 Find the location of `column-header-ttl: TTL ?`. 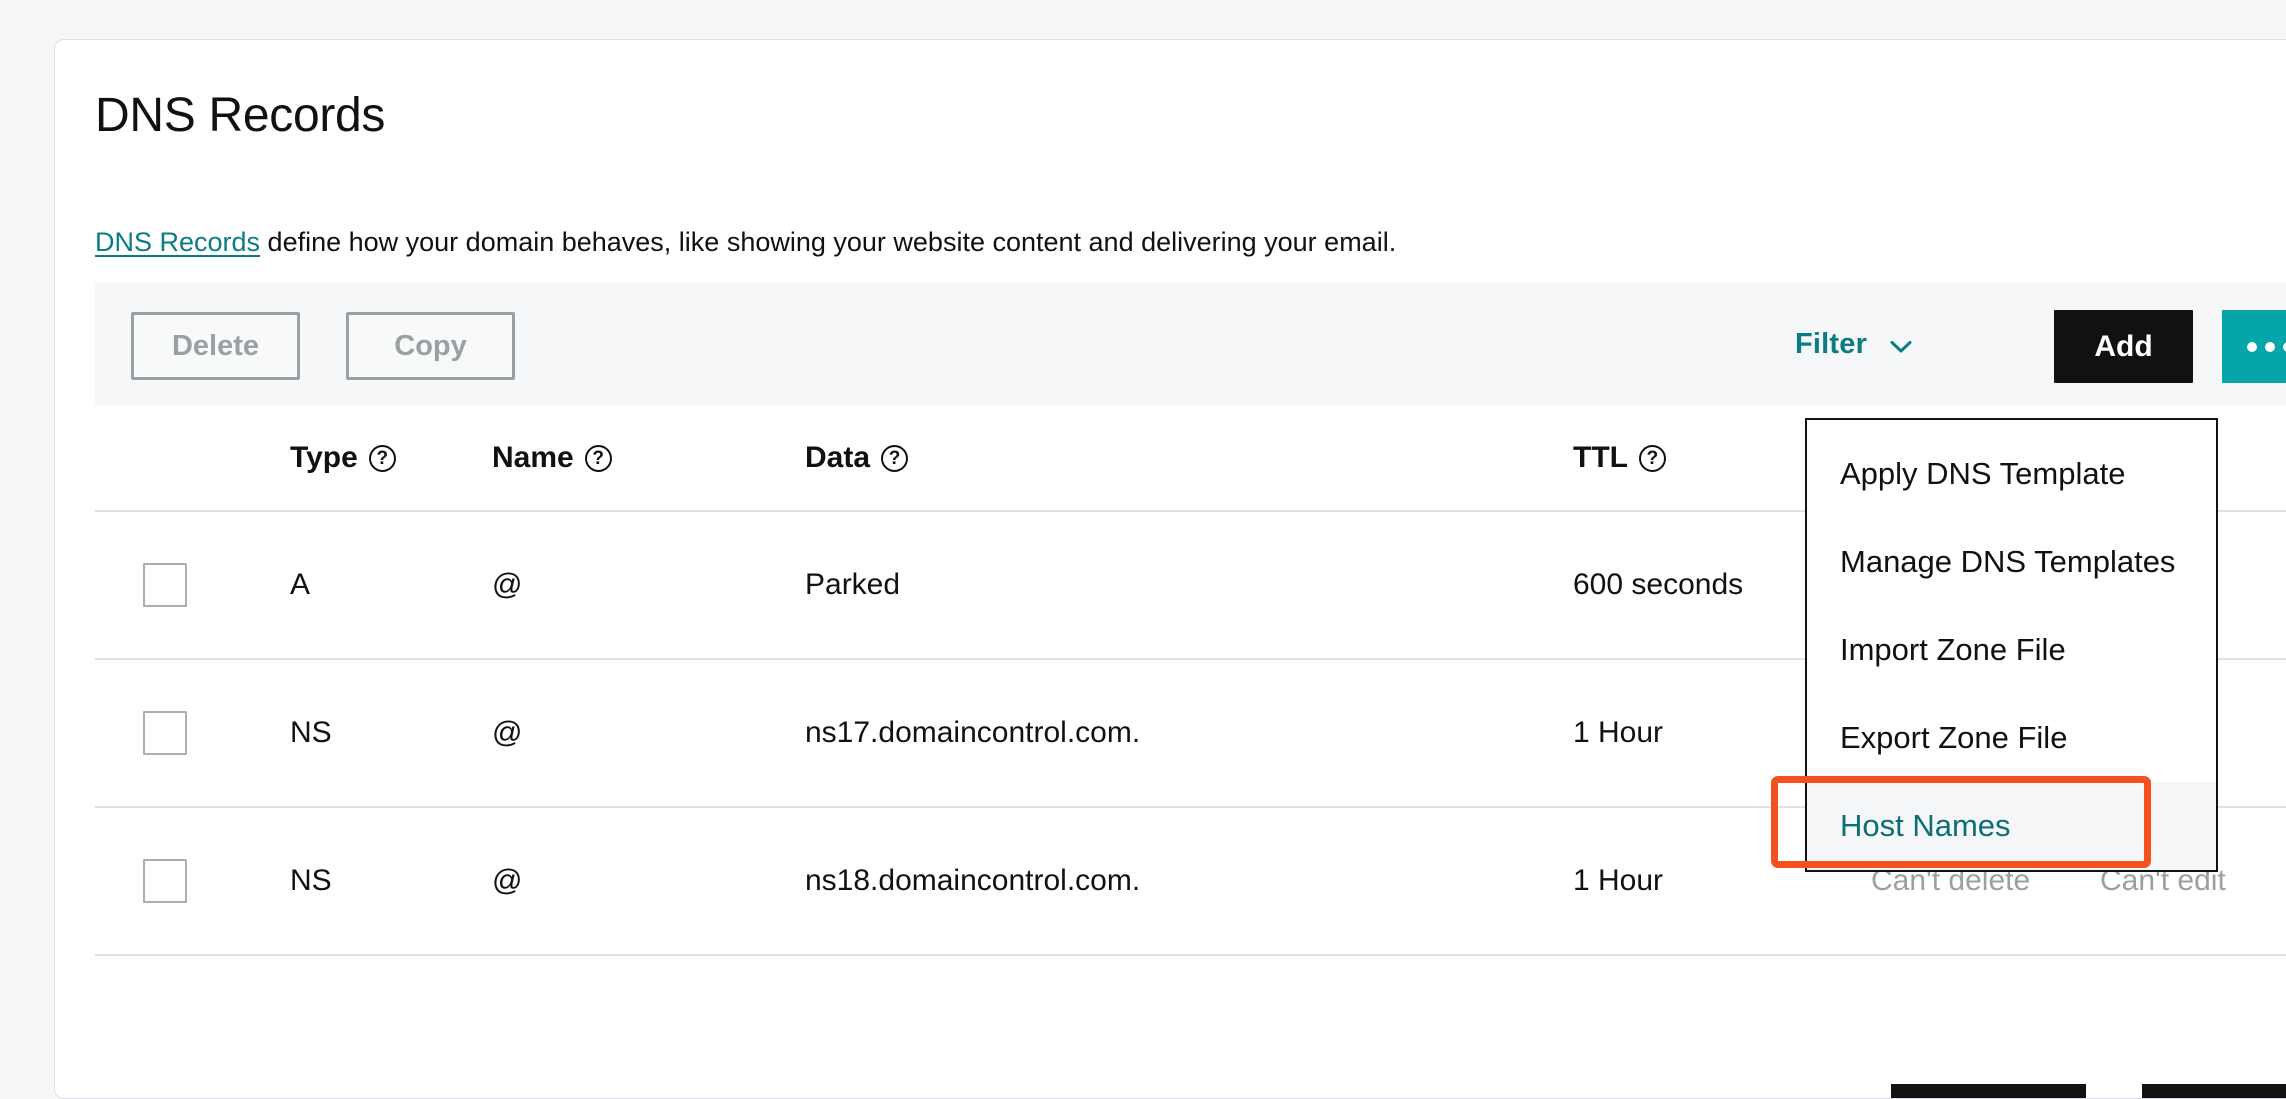

column-header-ttl: TTL ? is located at coordinates (1619, 458).